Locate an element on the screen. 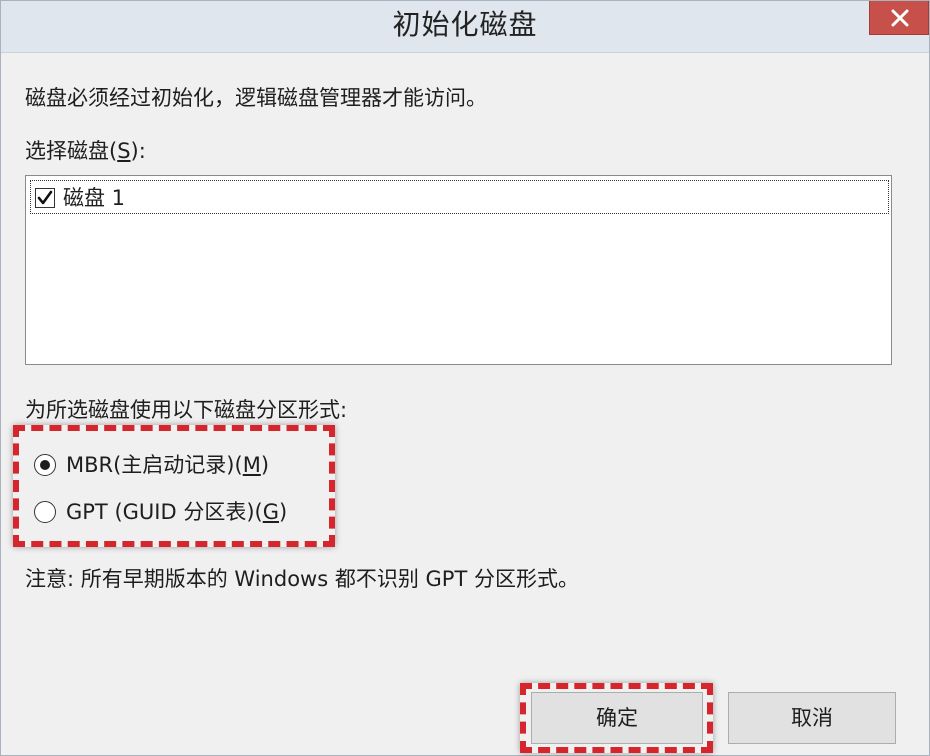 This screenshot has height=756, width=930. close-icon is located at coordinates (900, 18).